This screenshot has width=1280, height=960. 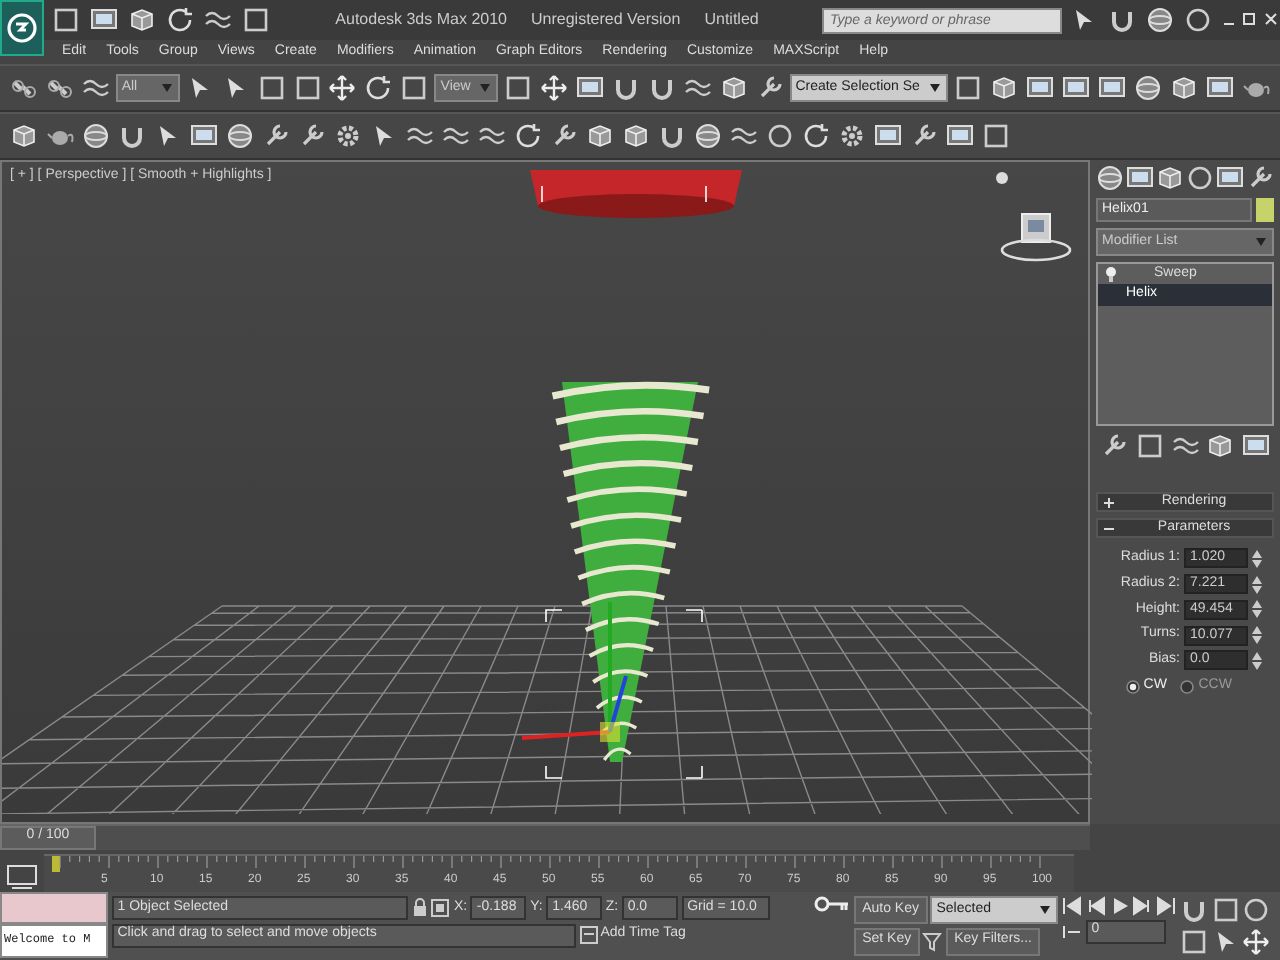 What do you see at coordinates (421, 20) in the screenshot?
I see `window-title: Autodesk 3ds Max 2010` at bounding box center [421, 20].